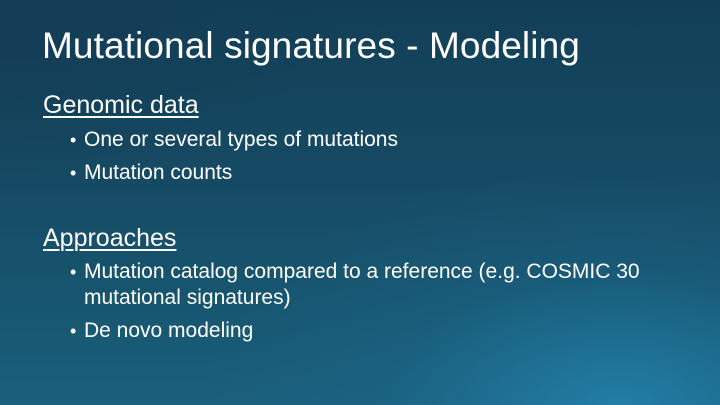 The height and width of the screenshot is (405, 720). I want to click on section-heading-approaches: Approaches, so click(110, 238).